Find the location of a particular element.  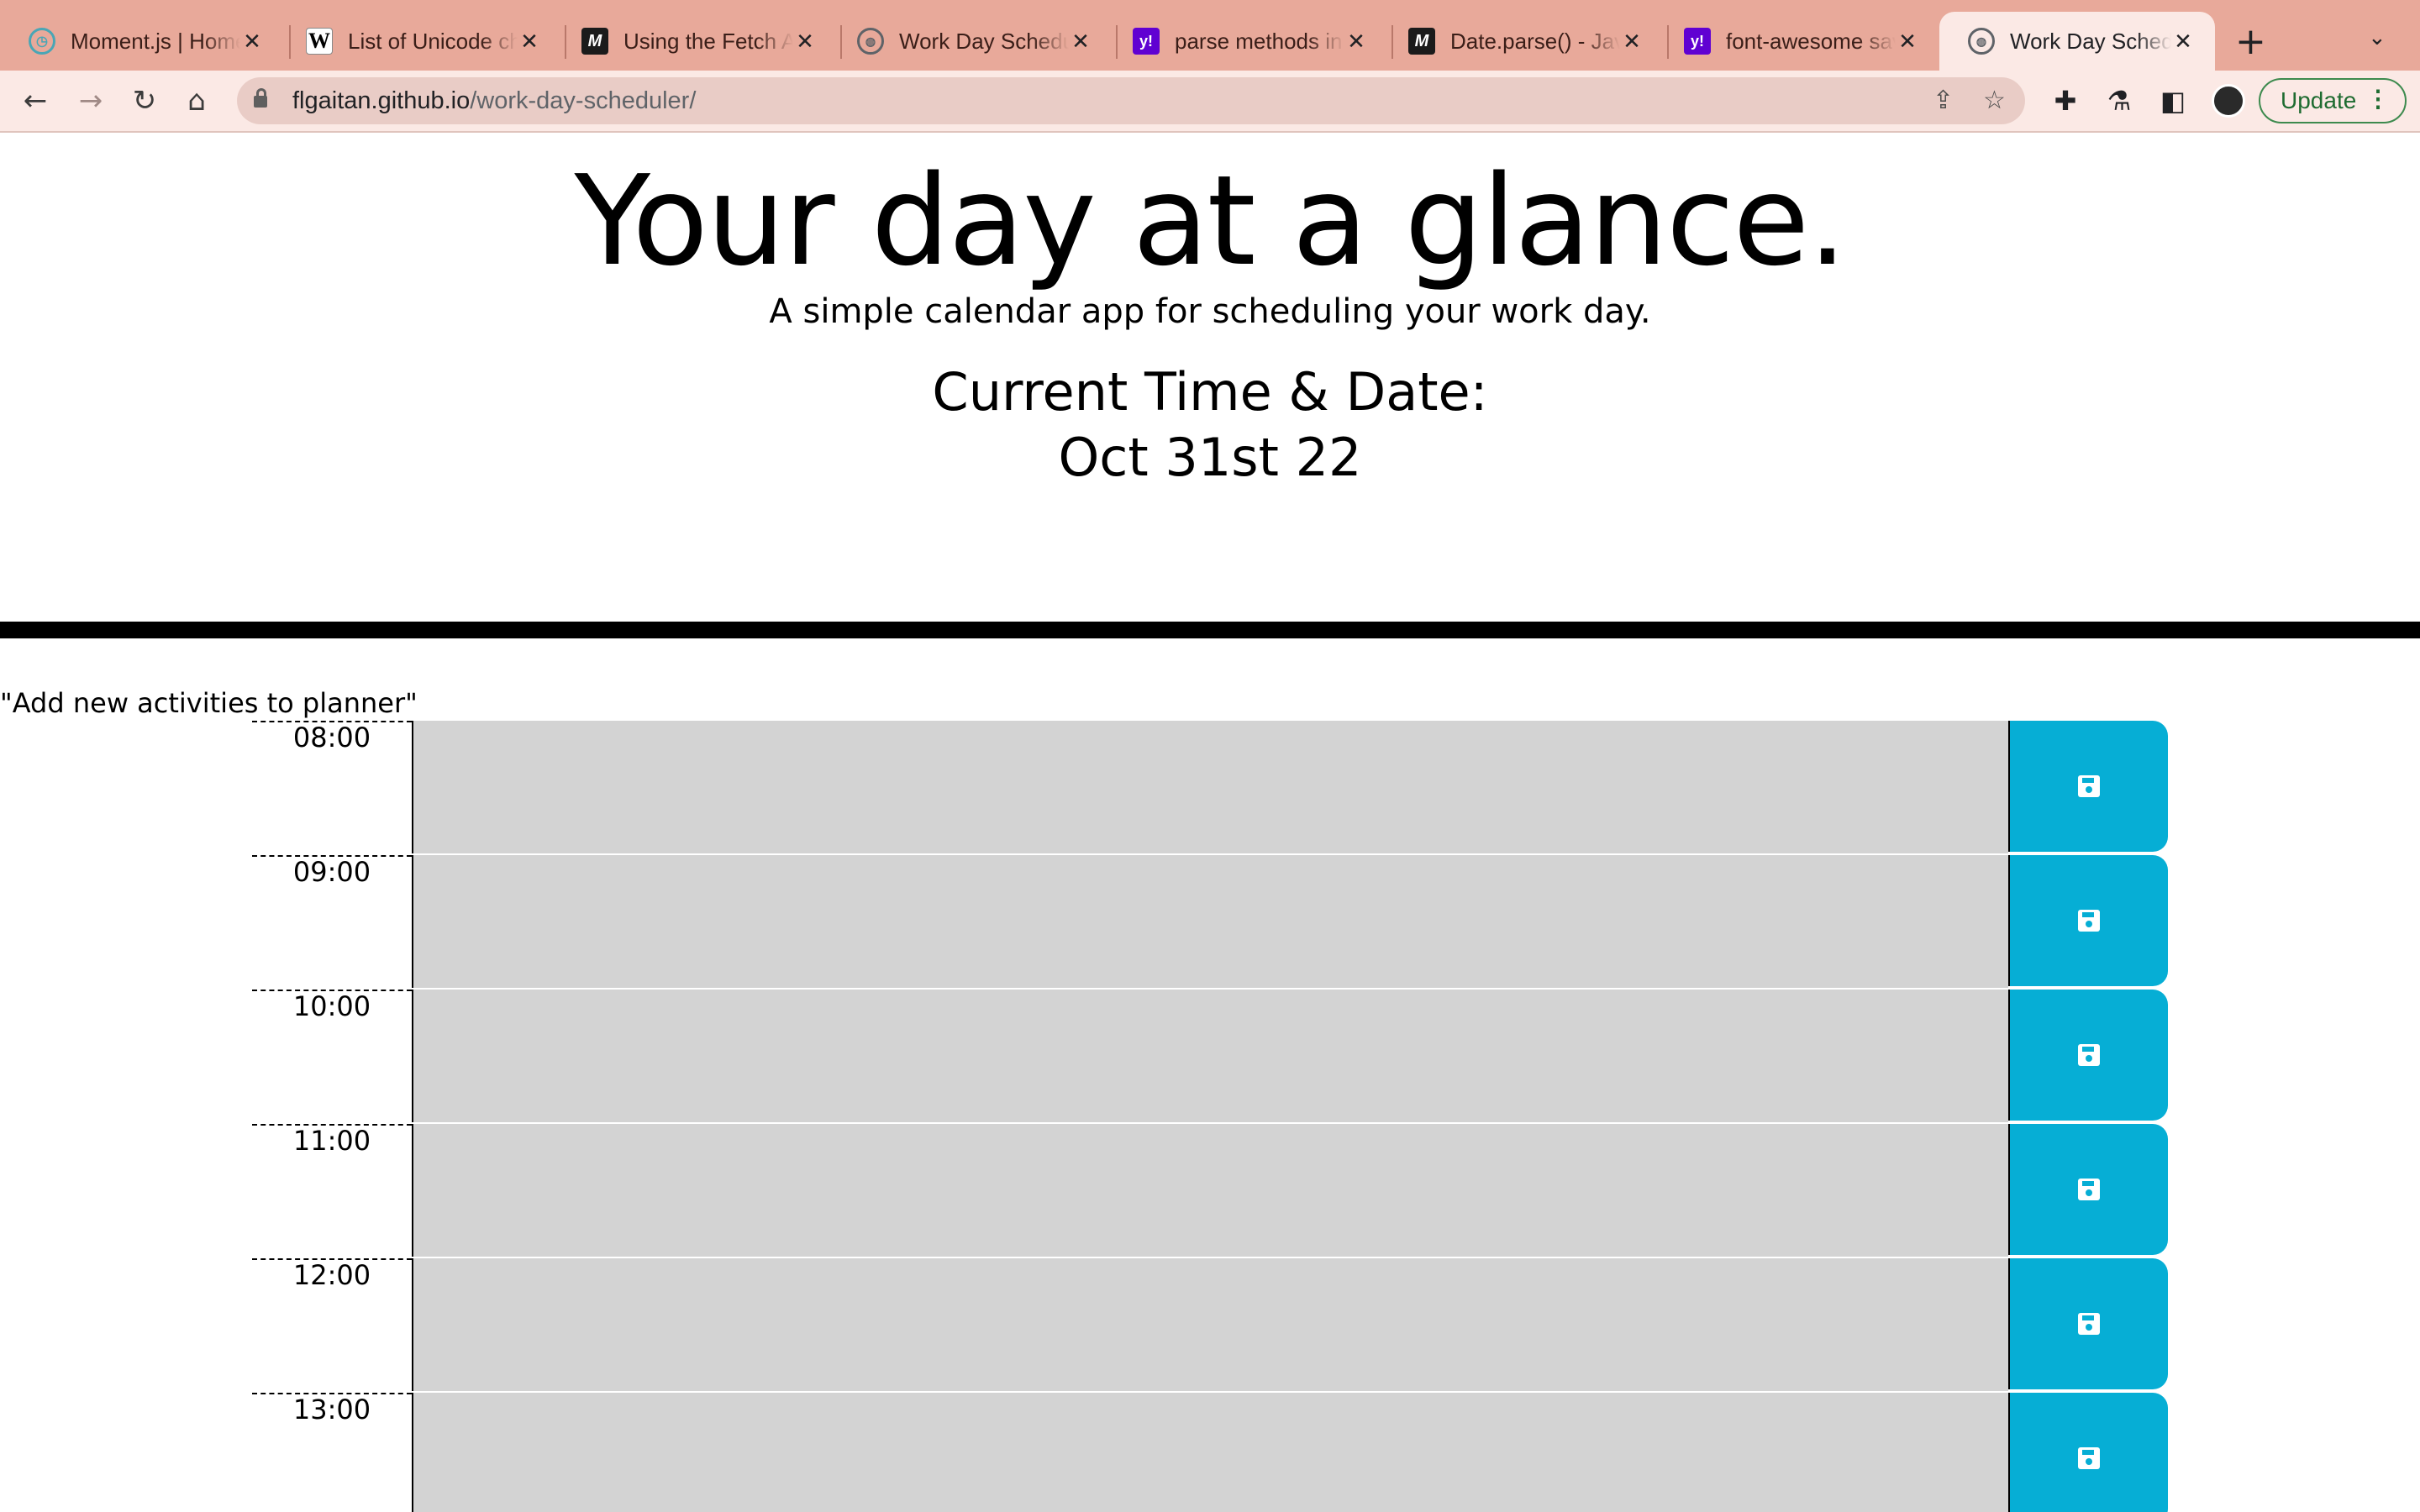

tab-font-awesome: y! font-awesome save ✕ is located at coordinates (1797, 41).